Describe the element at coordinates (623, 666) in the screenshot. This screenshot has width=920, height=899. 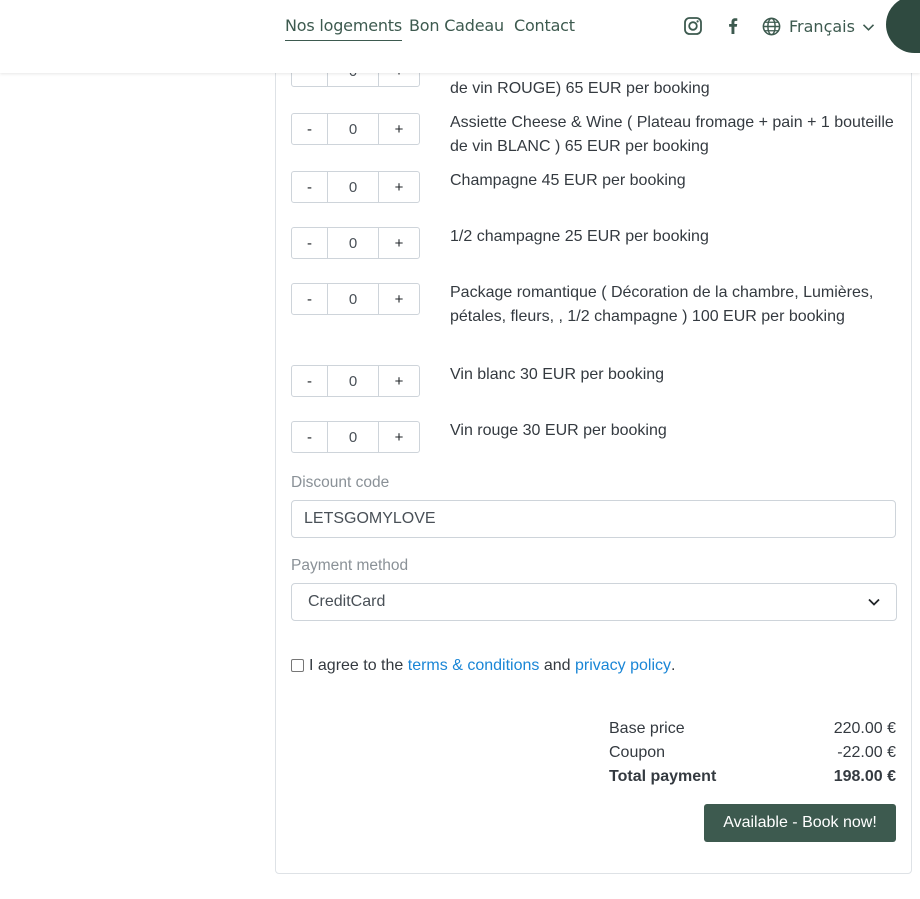
I see `privacy-link: privacy policy` at that location.